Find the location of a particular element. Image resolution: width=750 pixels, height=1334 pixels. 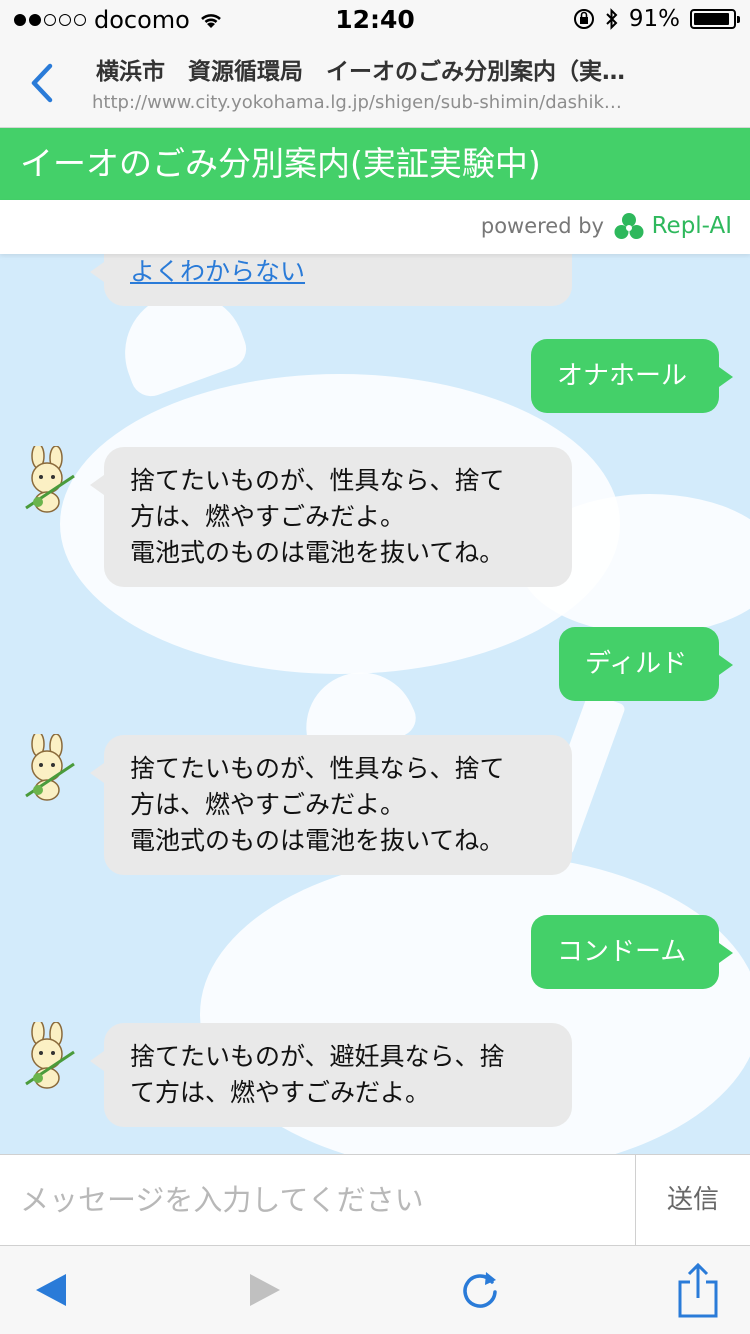

battery-percent: 91% is located at coordinates (654, 19).